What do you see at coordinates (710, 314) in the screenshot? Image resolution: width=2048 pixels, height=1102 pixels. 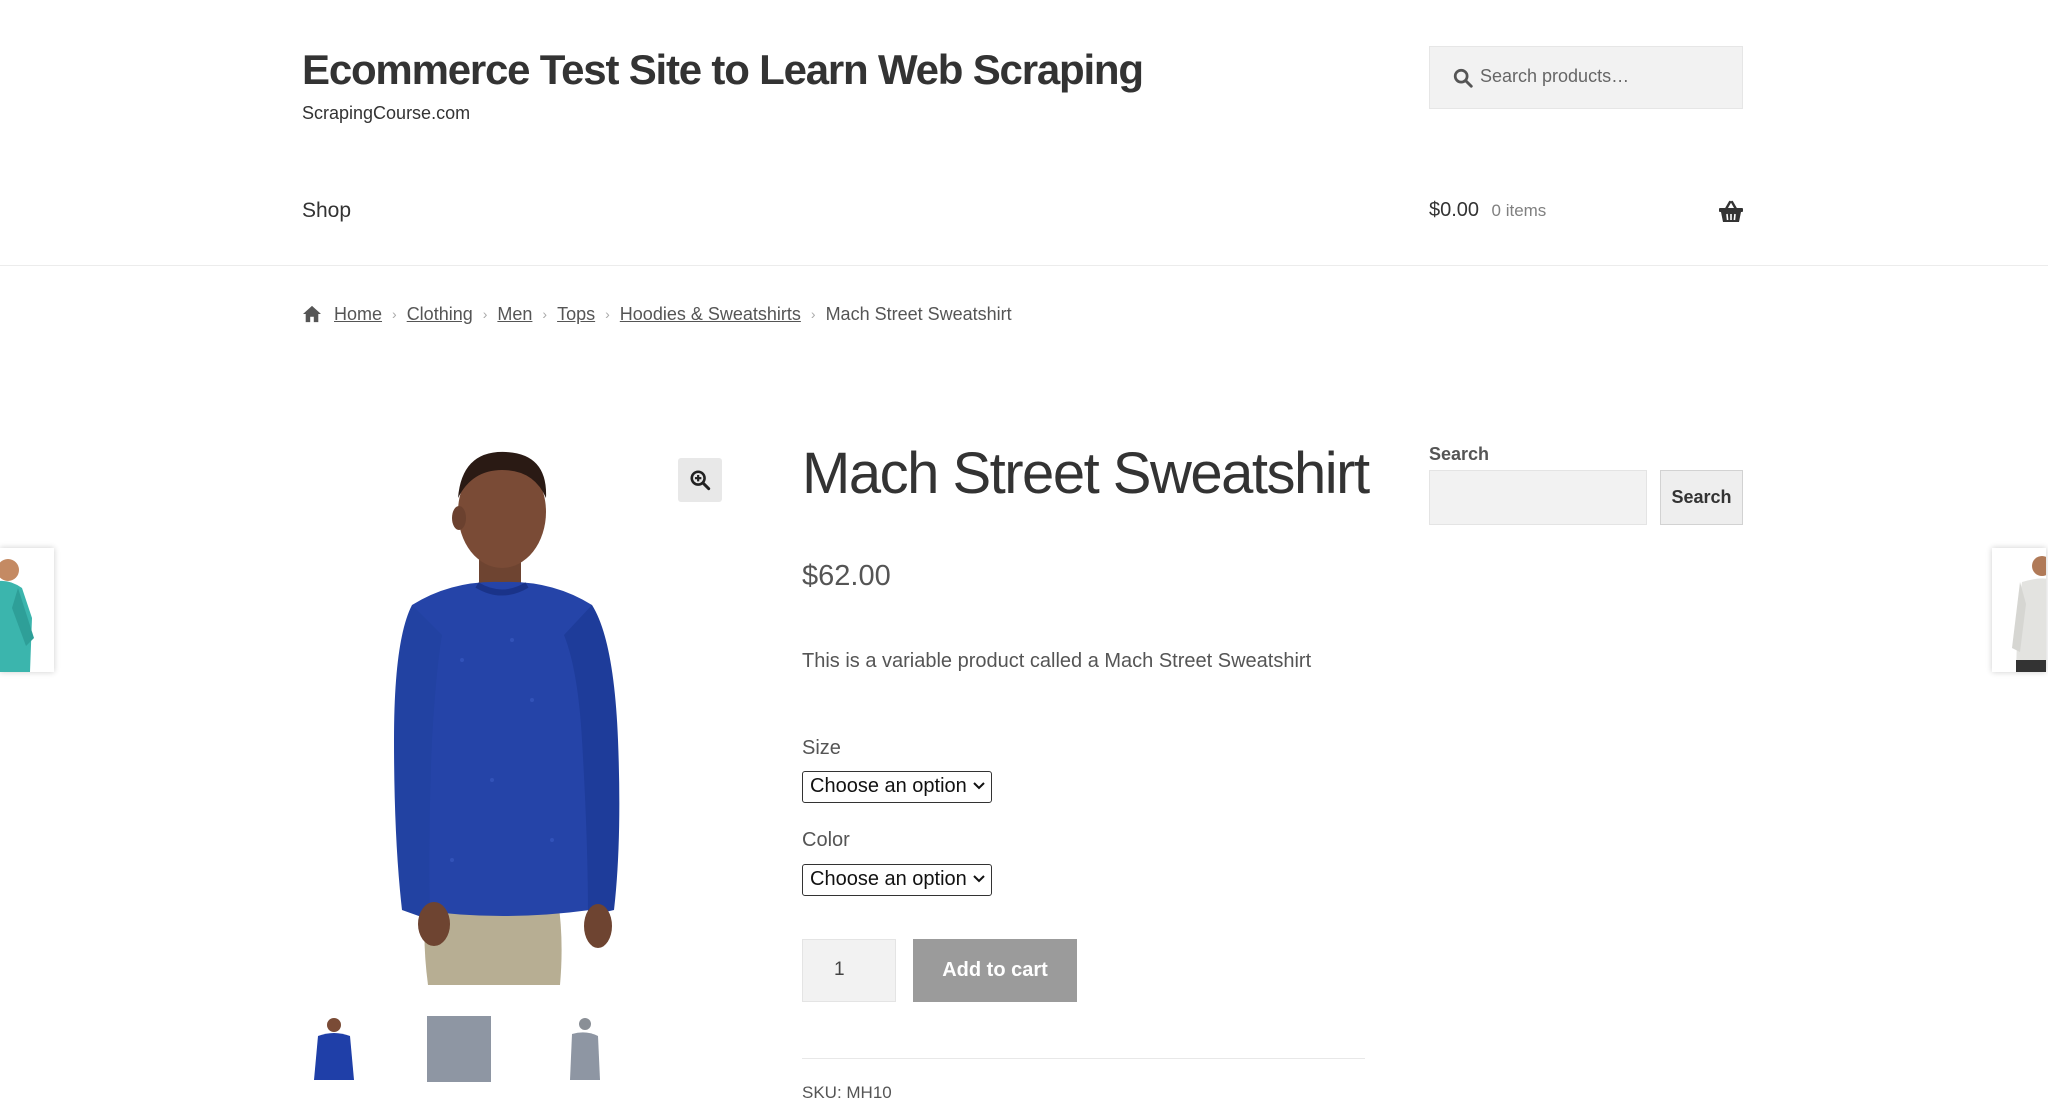 I see `breadcrumb-hoodies-sweatshirts: Hoodies & Sweatshirts` at bounding box center [710, 314].